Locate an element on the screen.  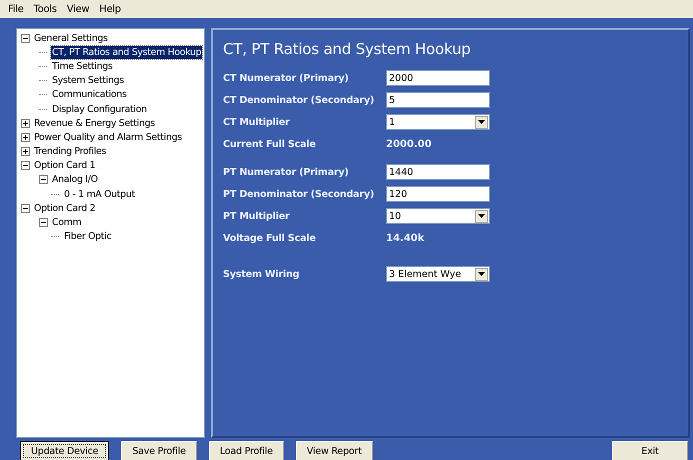
readout-value: 2000.00 is located at coordinates (409, 144).